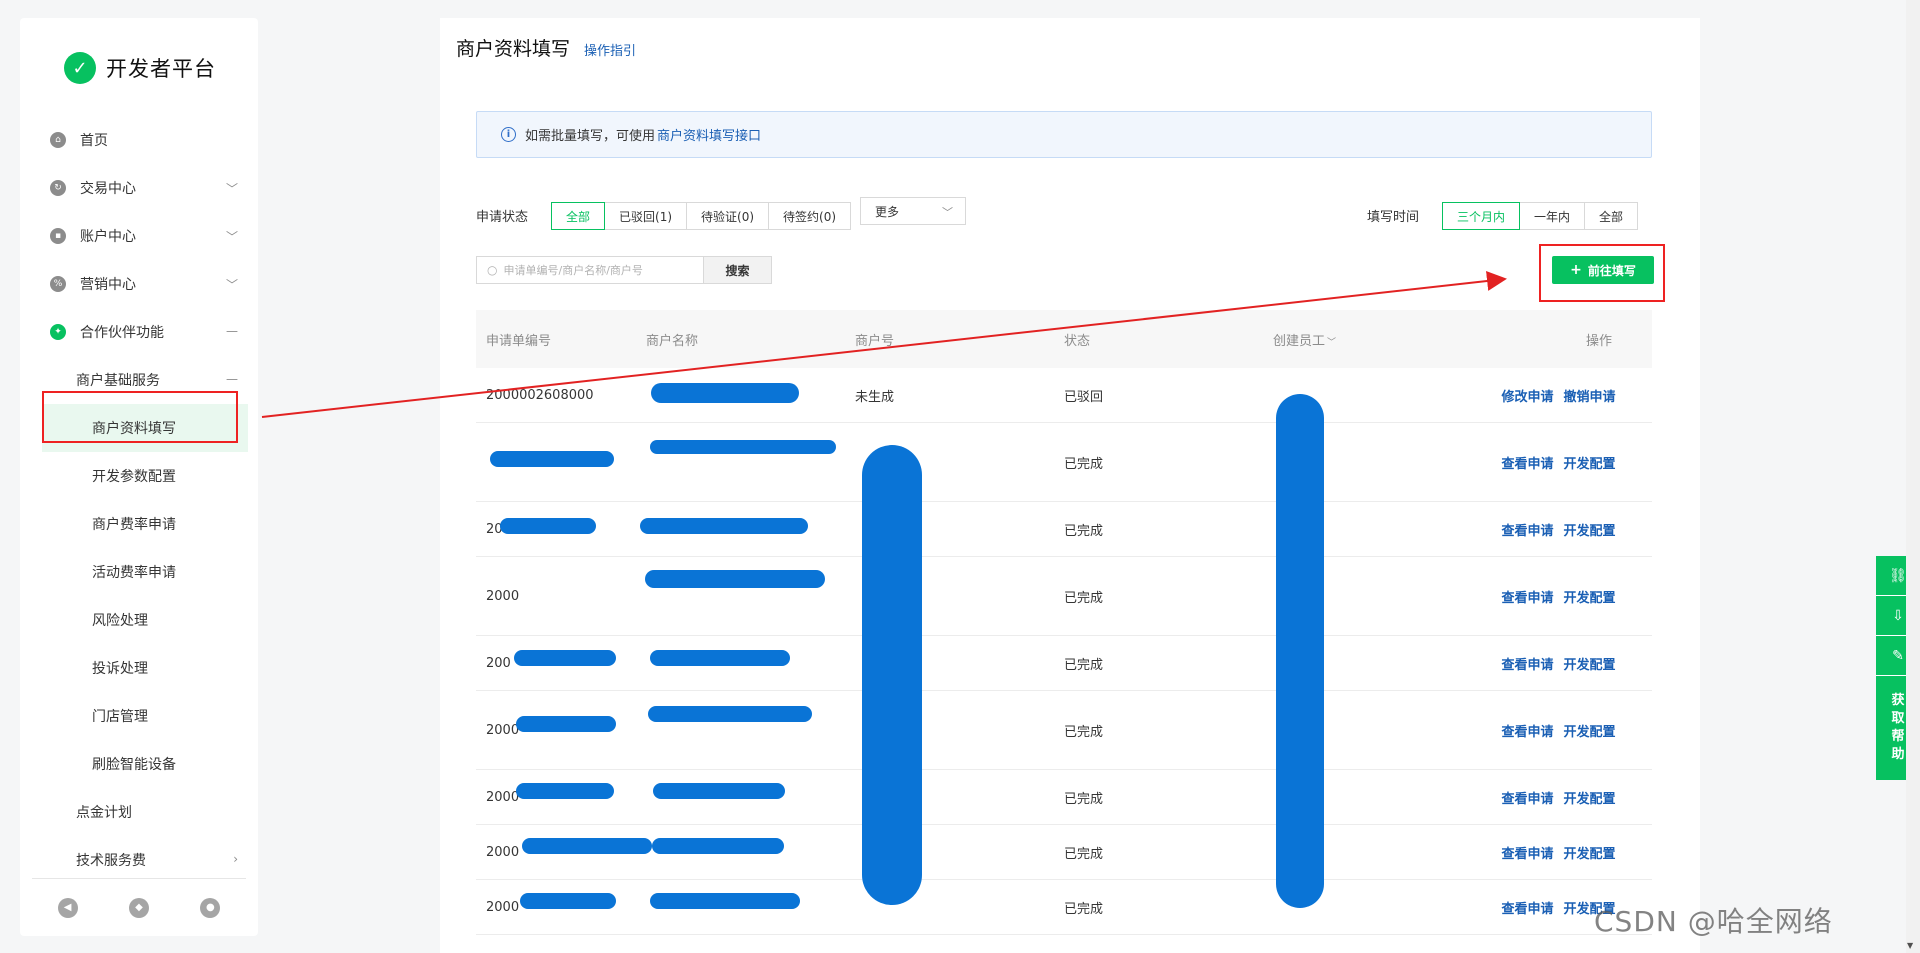  I want to click on sidebar-item-dev-params: 开发参数配置, so click(139, 476).